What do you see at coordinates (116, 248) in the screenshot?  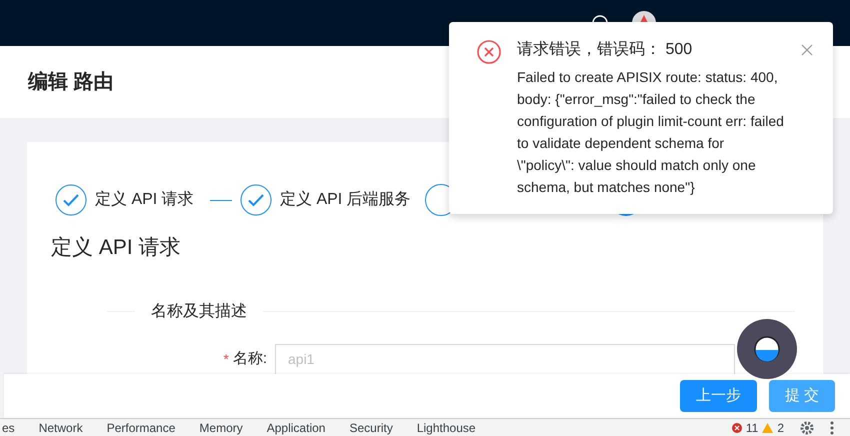 I see `section-title: 定义 API 请求` at bounding box center [116, 248].